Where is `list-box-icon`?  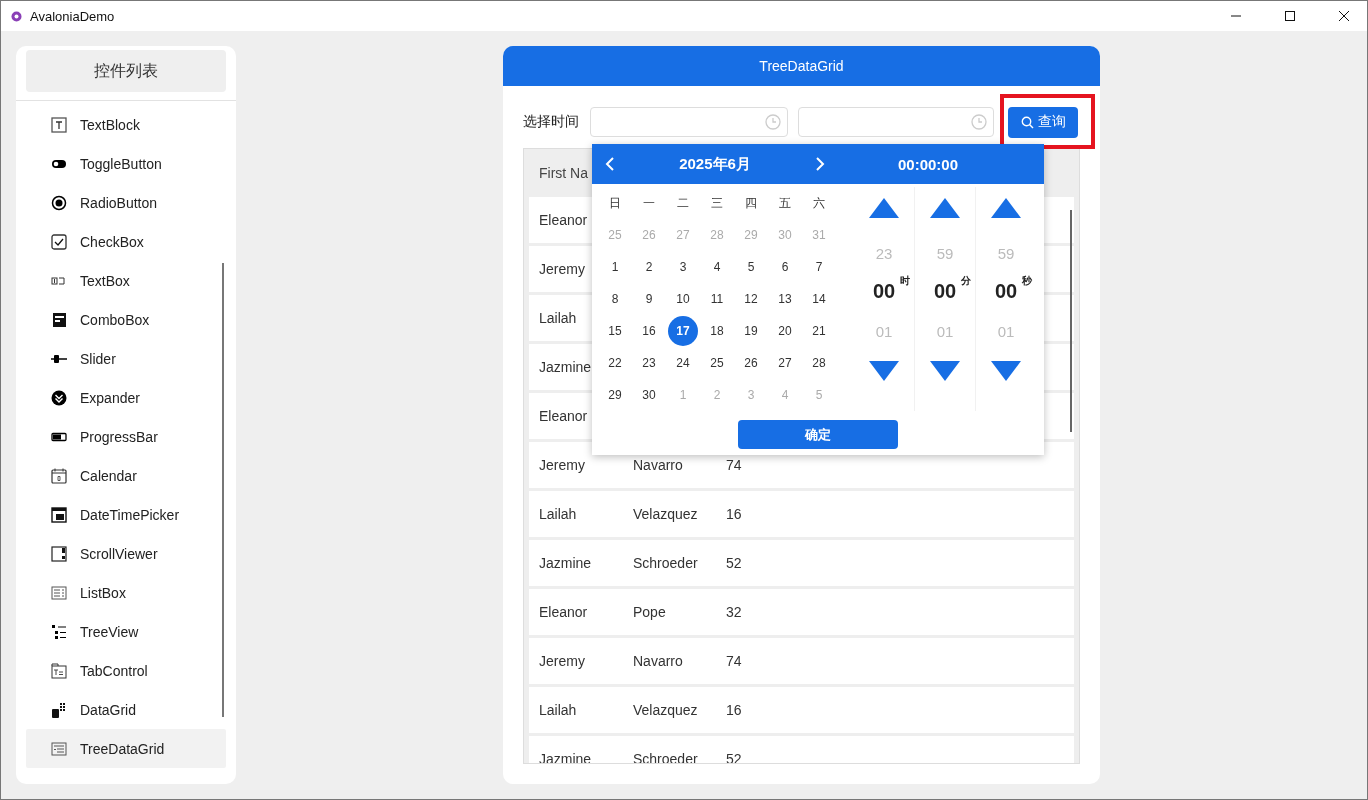 list-box-icon is located at coordinates (59, 592).